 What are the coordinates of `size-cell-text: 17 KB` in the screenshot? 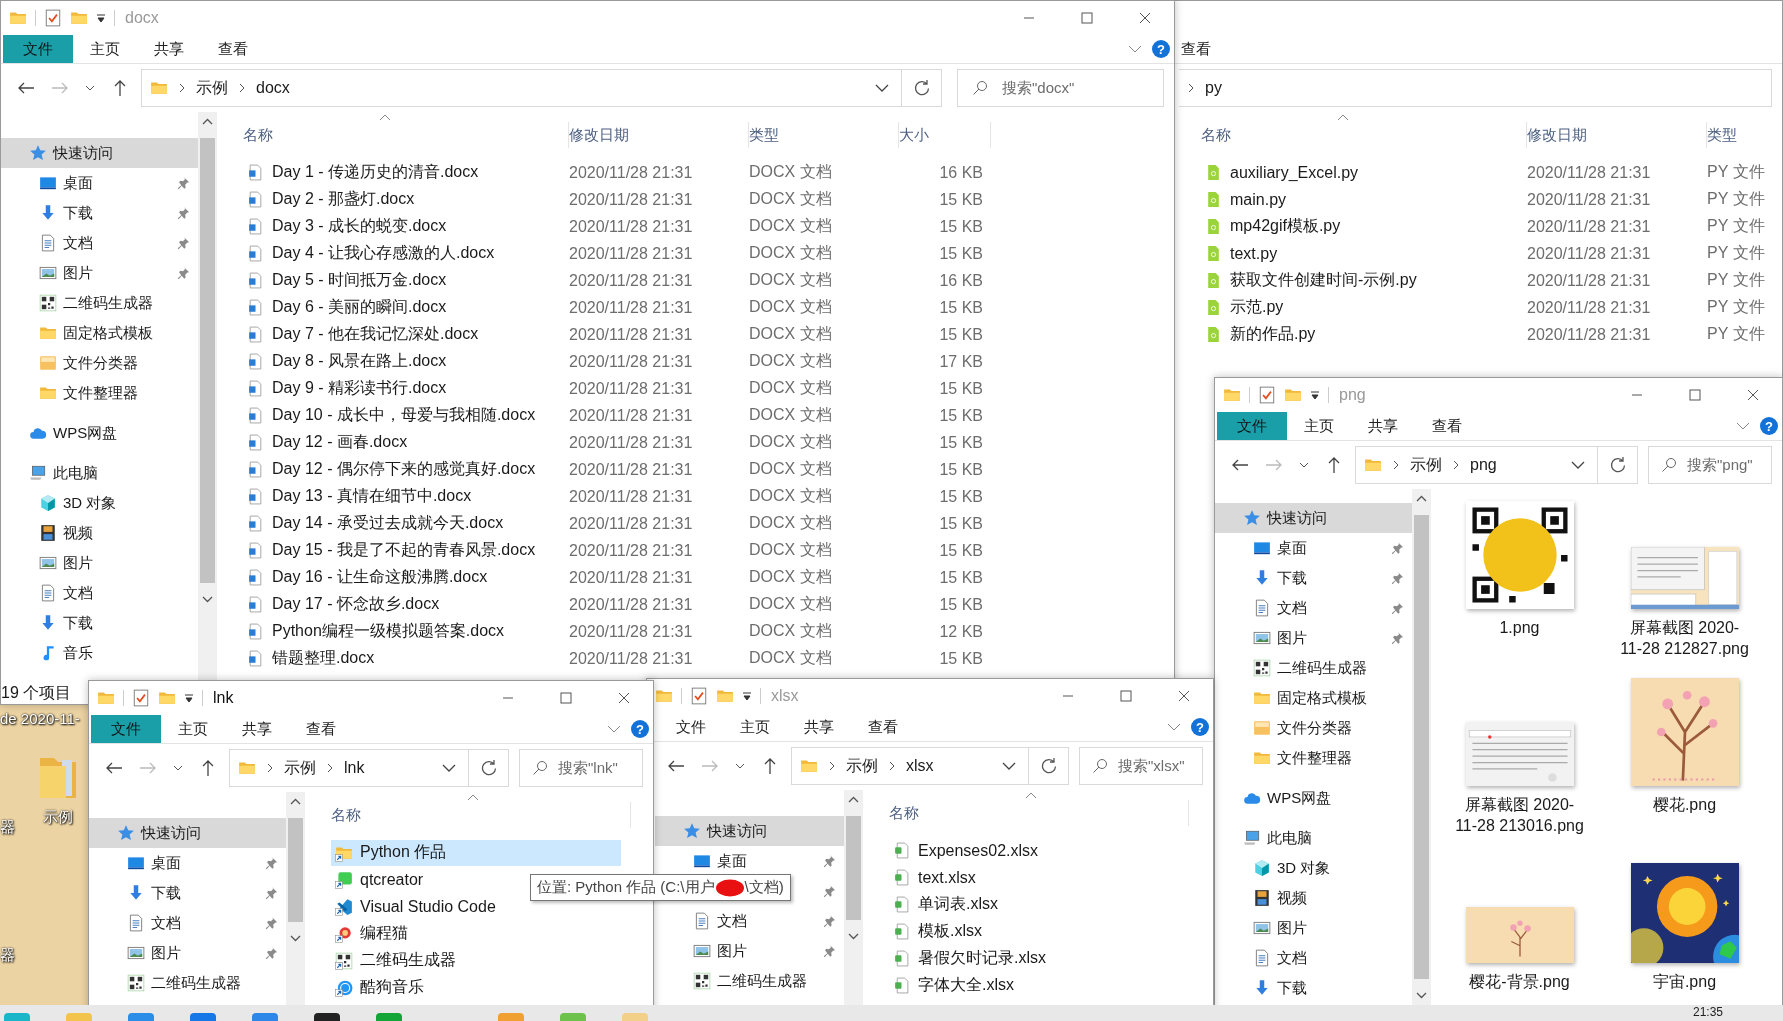 It's located at (961, 361).